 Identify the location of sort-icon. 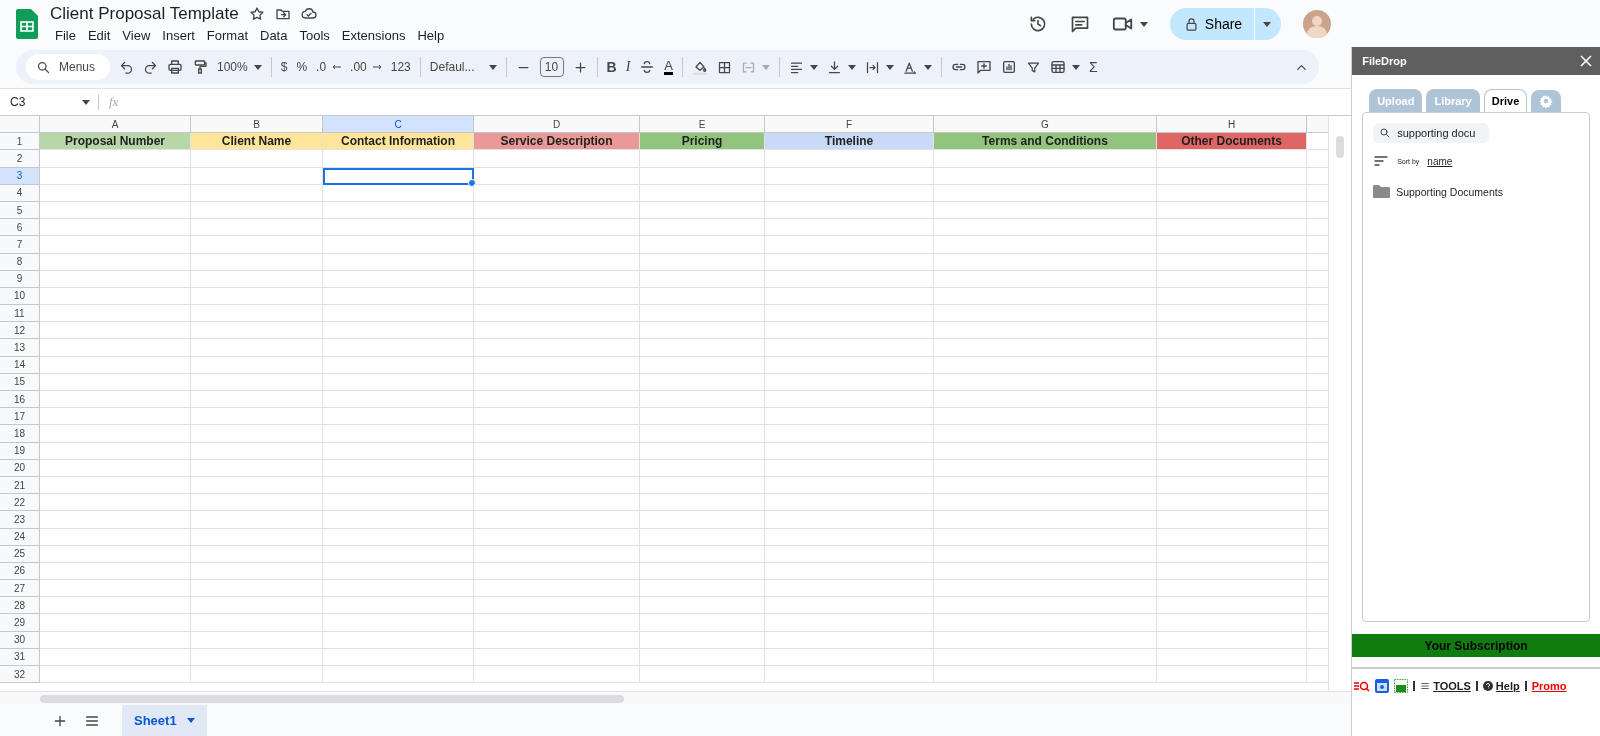
(1381, 161).